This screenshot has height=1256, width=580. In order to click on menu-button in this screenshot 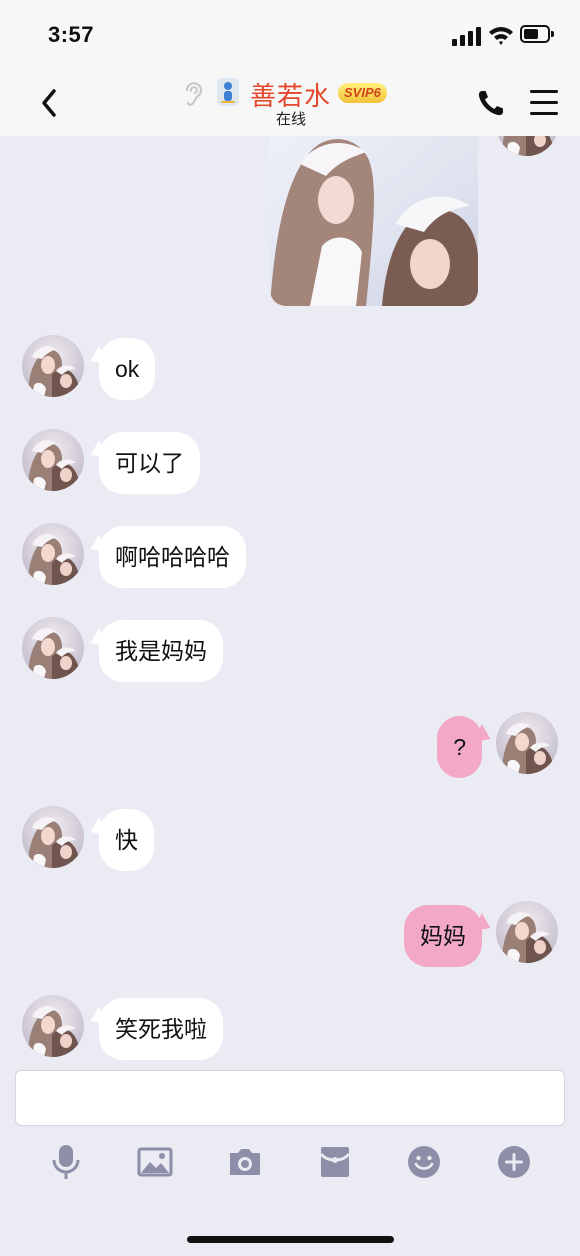, I will do `click(544, 103)`.